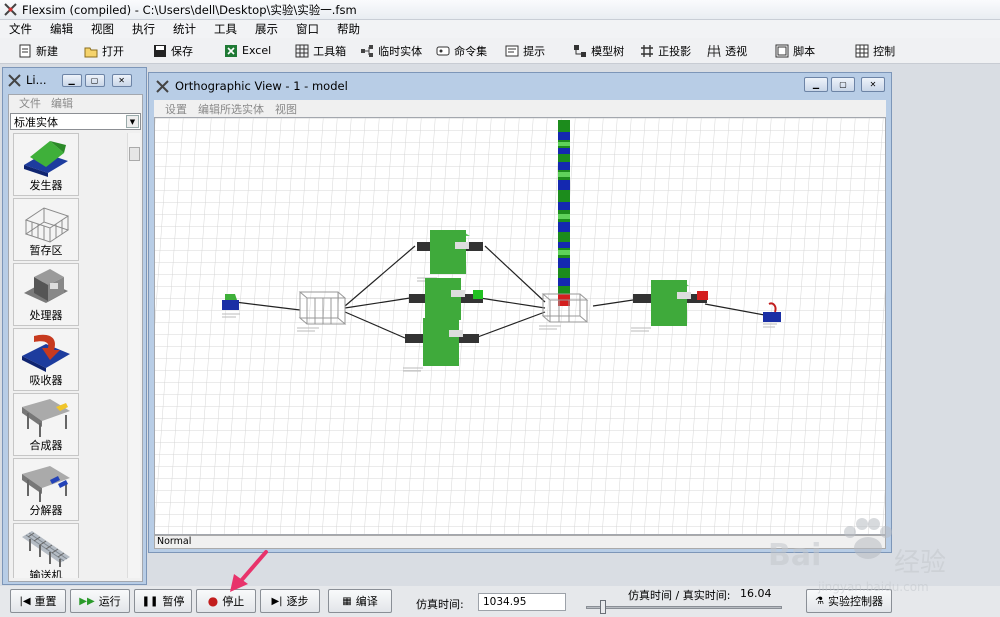 Image resolution: width=1000 pixels, height=617 pixels. What do you see at coordinates (520, 86) in the screenshot?
I see `ortho-titlebar: Orthographic View - 1 - model` at bounding box center [520, 86].